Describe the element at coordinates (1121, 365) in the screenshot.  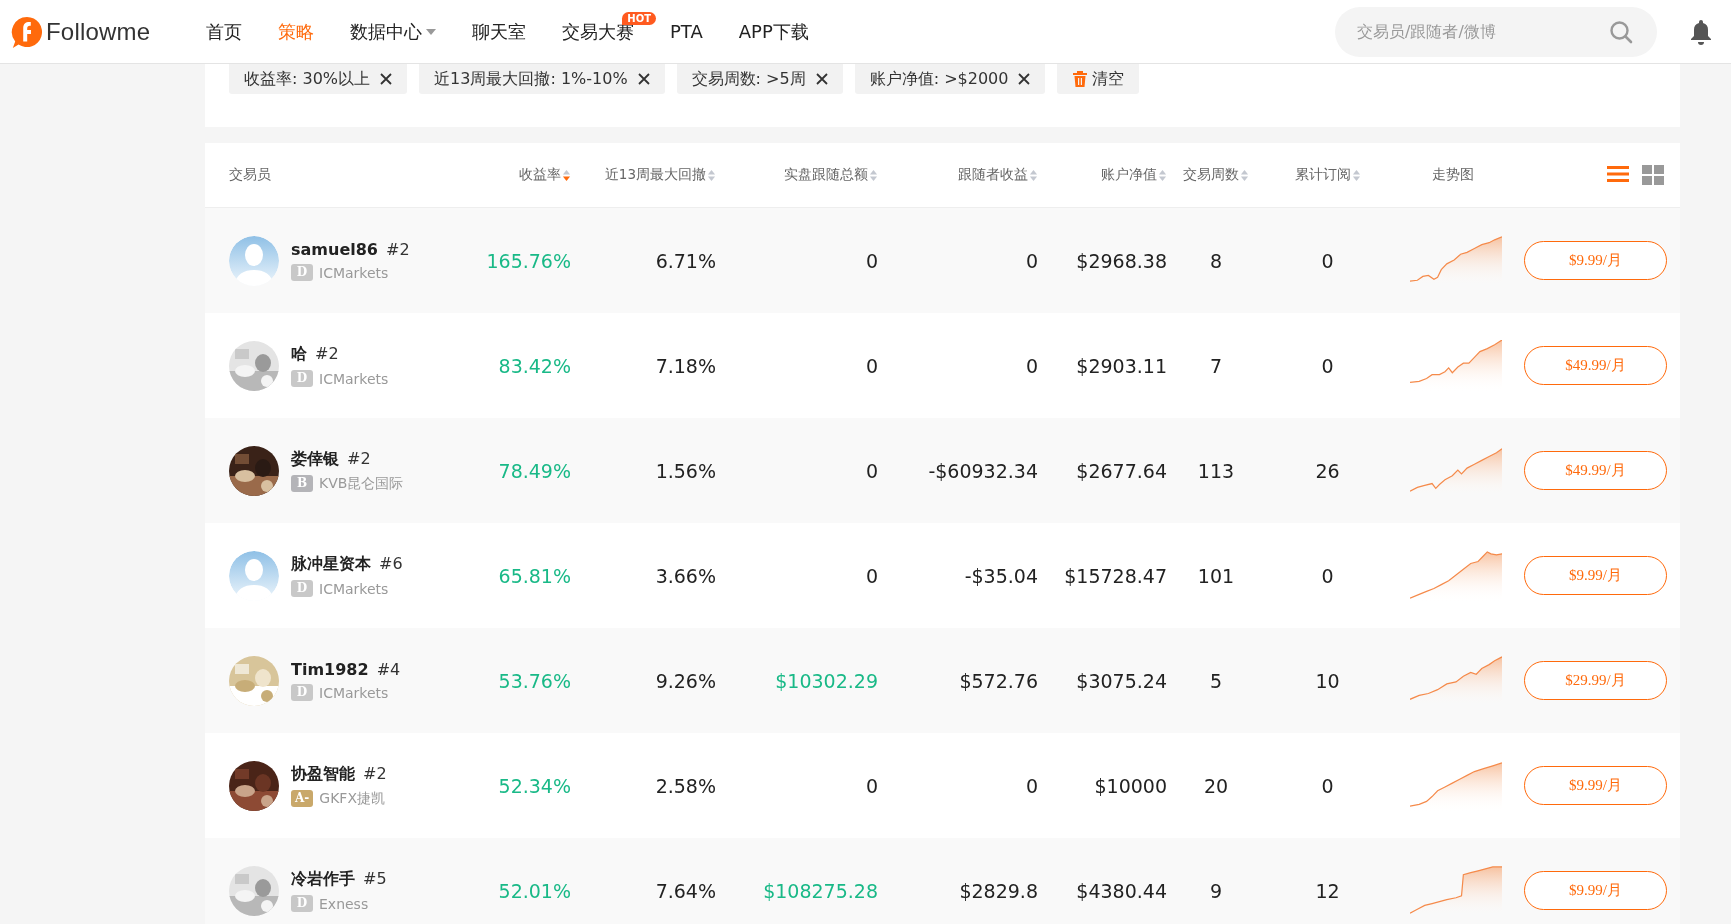
I see `table-cell: $2903.11` at that location.